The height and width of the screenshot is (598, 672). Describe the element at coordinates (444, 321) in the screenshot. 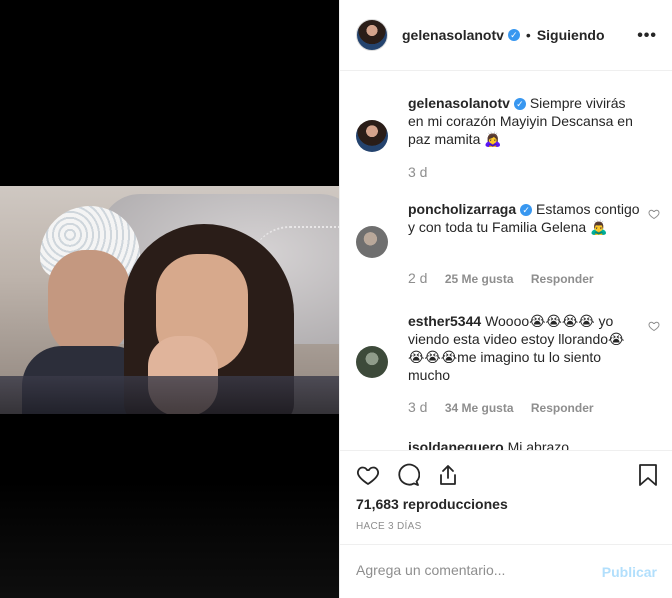

I see `comment-username: esther5344` at that location.